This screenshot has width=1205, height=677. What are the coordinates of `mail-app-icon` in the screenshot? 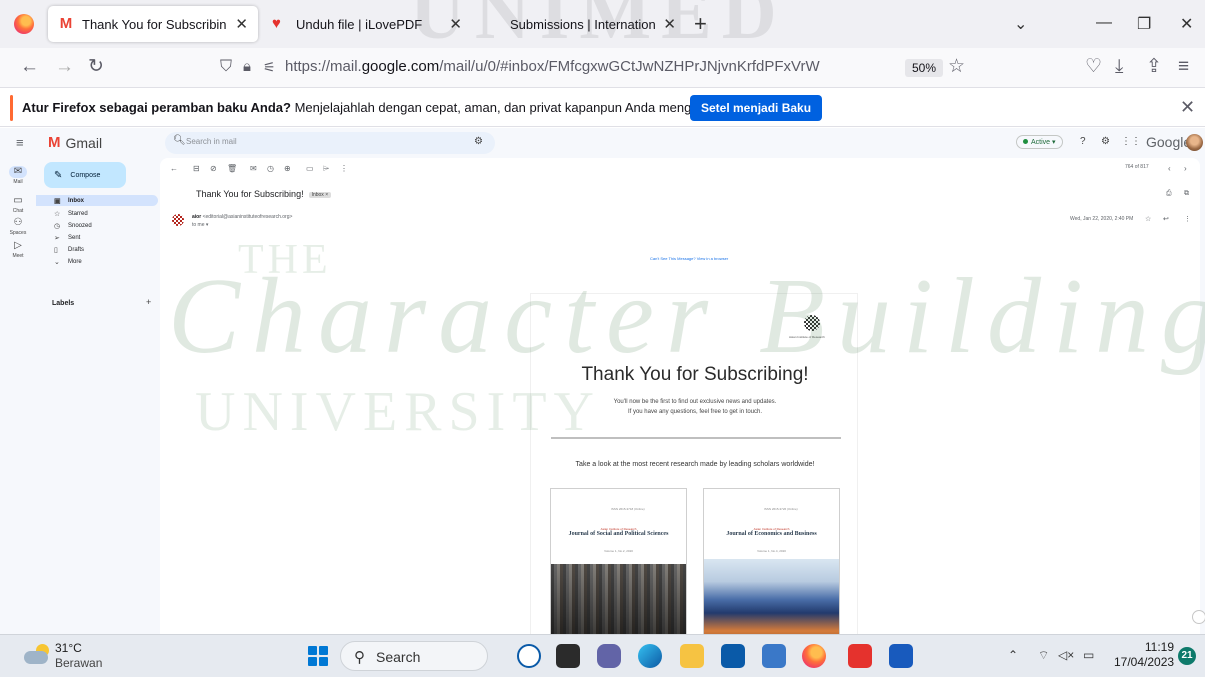 It's located at (733, 656).